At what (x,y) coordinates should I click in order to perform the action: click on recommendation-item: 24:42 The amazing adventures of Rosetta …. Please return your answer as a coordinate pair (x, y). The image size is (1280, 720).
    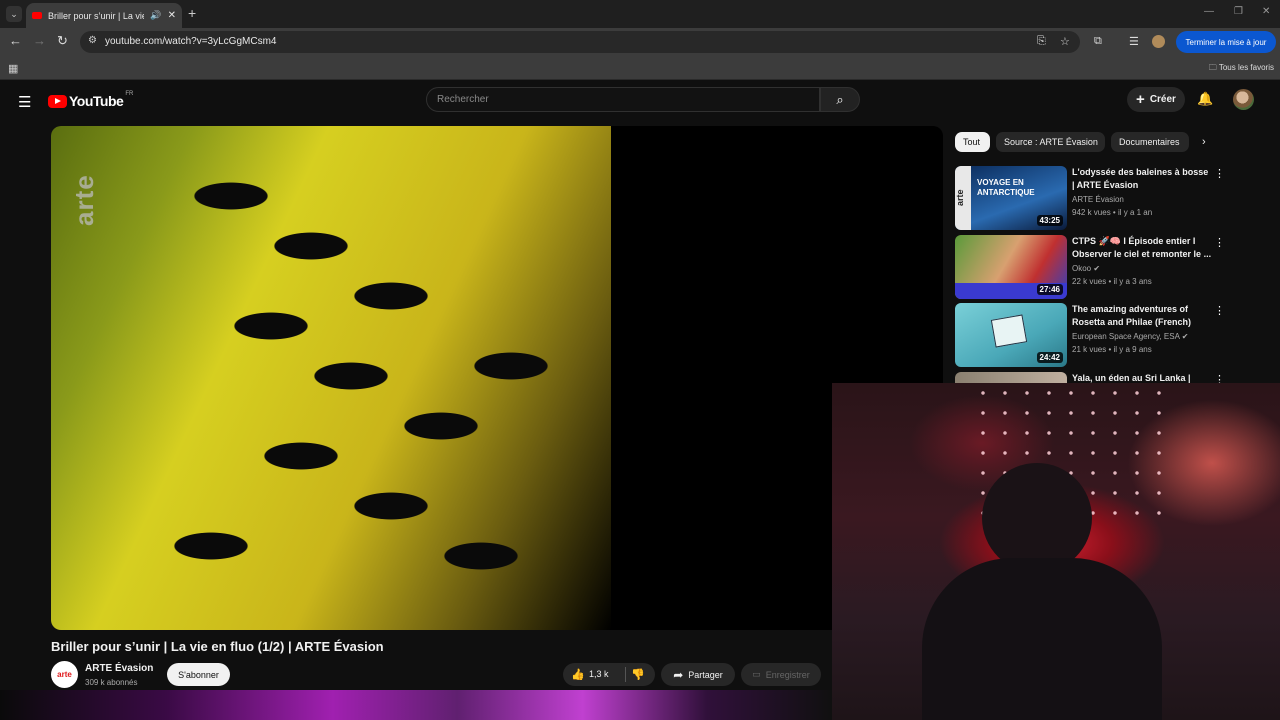
    Looking at the image, I should click on (1095, 335).